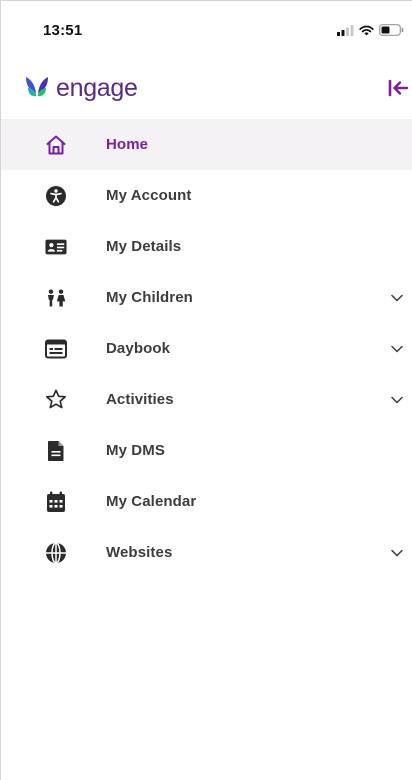 This screenshot has width=412, height=780. What do you see at coordinates (206, 450) in the screenshot?
I see `nav-item-my-dms: My DMS` at bounding box center [206, 450].